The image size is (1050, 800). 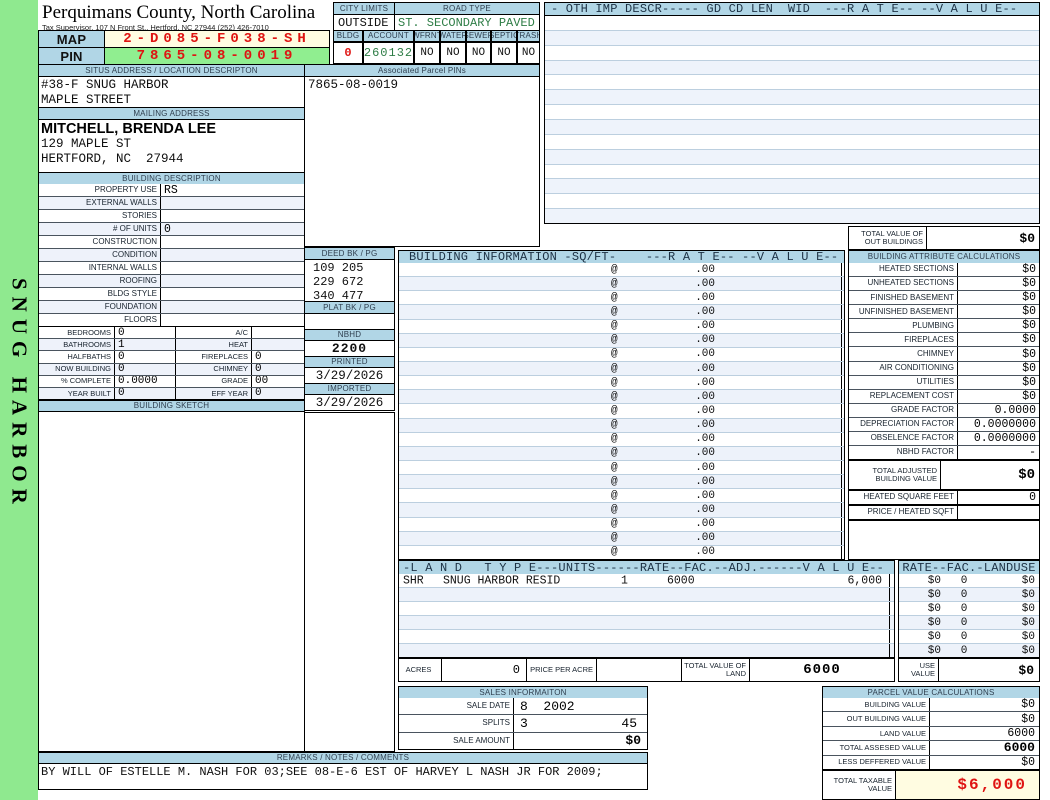 What do you see at coordinates (171, 190) in the screenshot?
I see `table-row: PROPERTY USE RS` at bounding box center [171, 190].